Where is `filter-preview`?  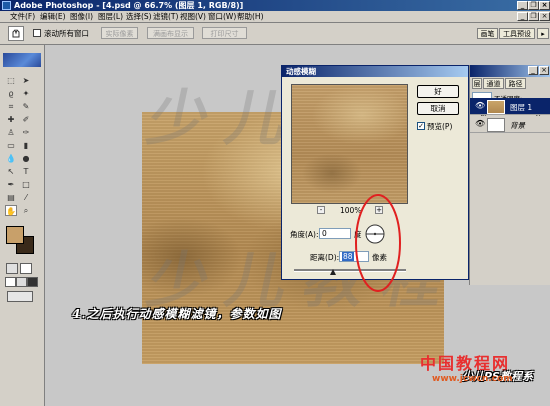 filter-preview is located at coordinates (349, 144).